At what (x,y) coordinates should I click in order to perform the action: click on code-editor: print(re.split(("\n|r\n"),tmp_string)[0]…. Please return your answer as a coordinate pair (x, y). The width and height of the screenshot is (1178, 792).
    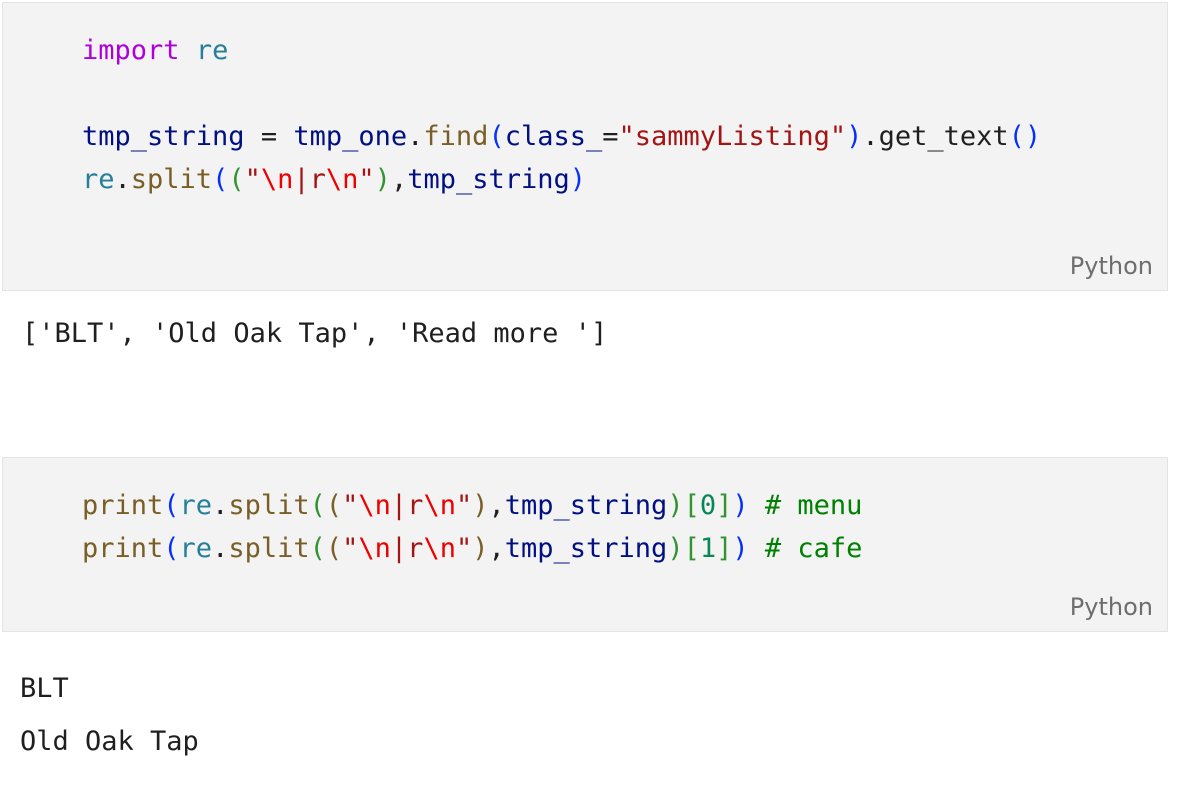
    Looking at the image, I should click on (472, 527).